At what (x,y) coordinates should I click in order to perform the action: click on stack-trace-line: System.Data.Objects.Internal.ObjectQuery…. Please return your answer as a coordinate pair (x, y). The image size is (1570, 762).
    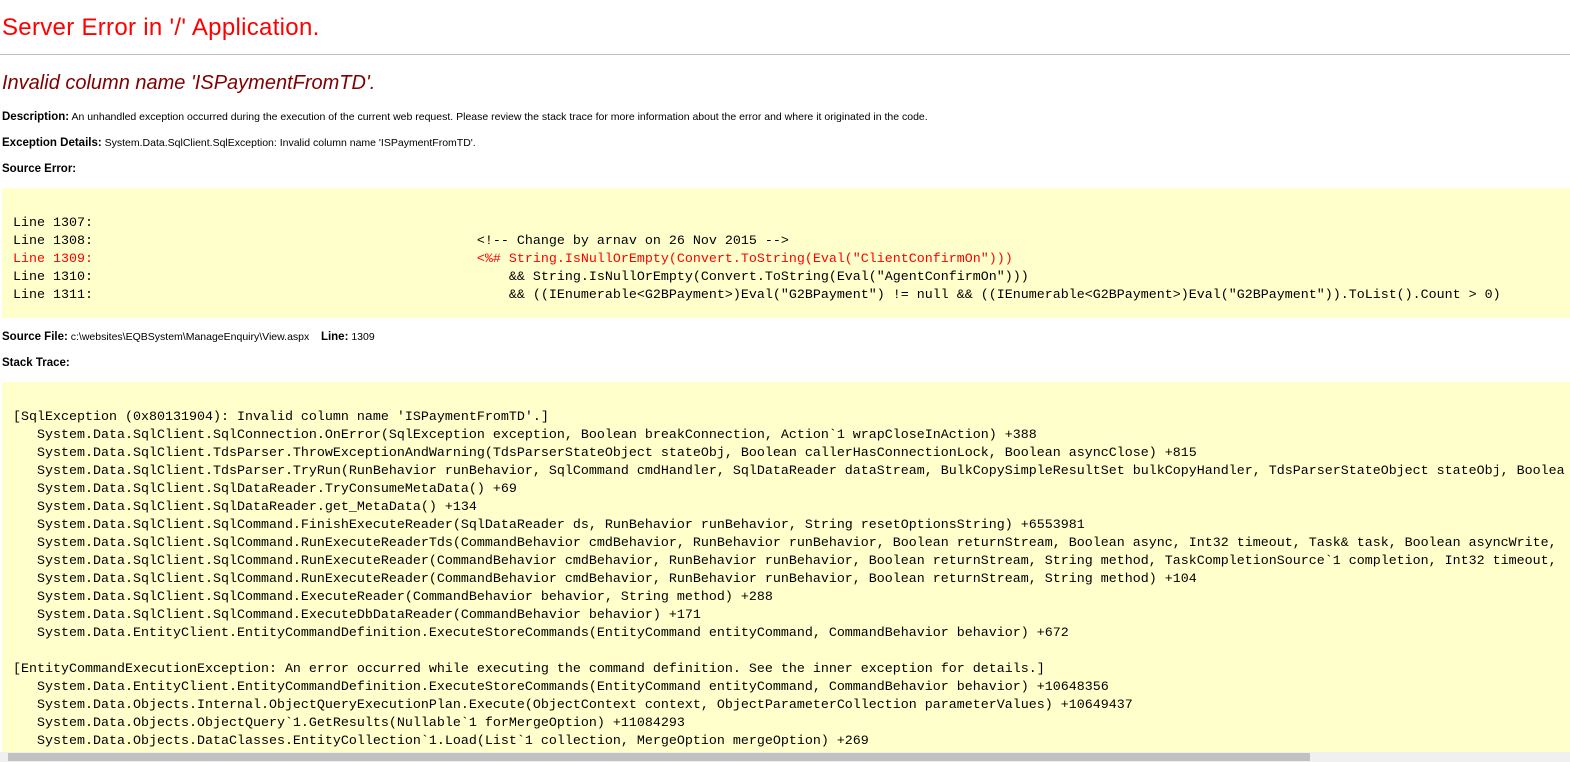
    Looking at the image, I should click on (573, 705).